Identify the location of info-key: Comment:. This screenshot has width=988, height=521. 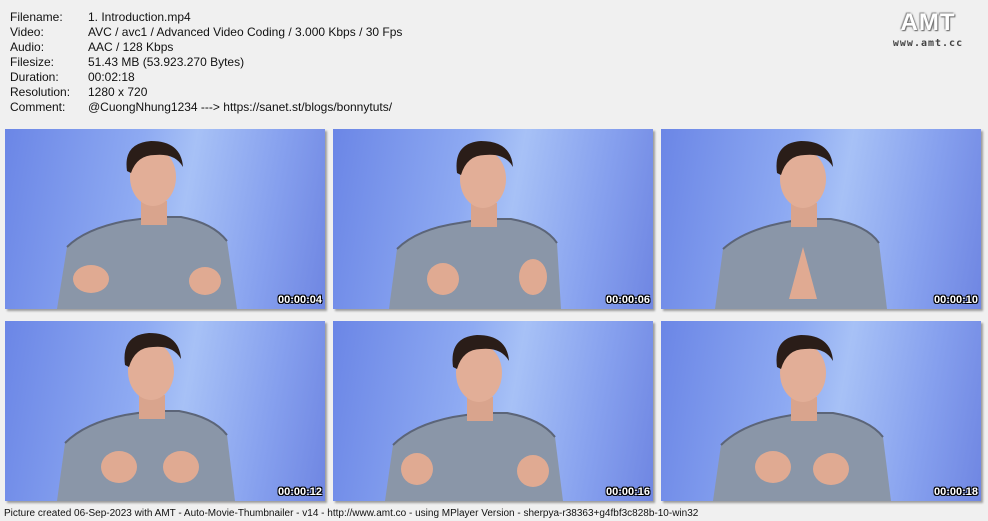
(38, 107).